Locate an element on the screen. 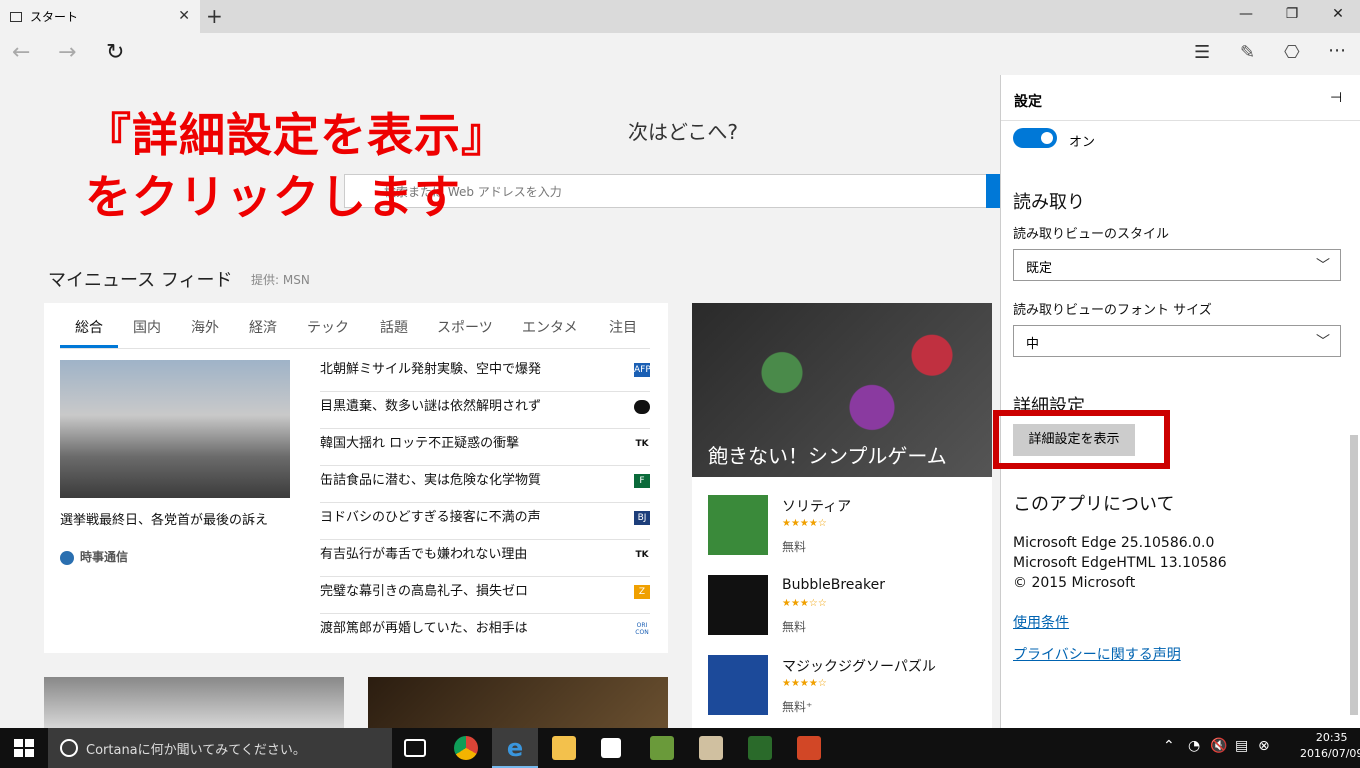 This screenshot has height=768, width=1360. clock: 20:35 2016/07/09 is located at coordinates (1330, 746).